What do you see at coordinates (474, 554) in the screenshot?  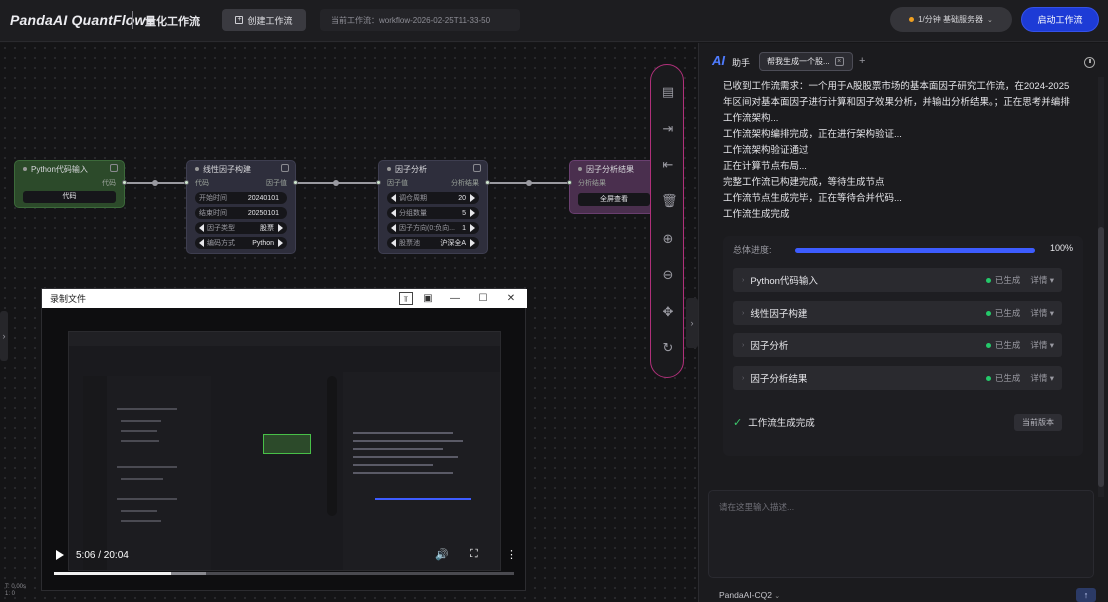 I see `fullscreen-icon: ⛶` at bounding box center [474, 554].